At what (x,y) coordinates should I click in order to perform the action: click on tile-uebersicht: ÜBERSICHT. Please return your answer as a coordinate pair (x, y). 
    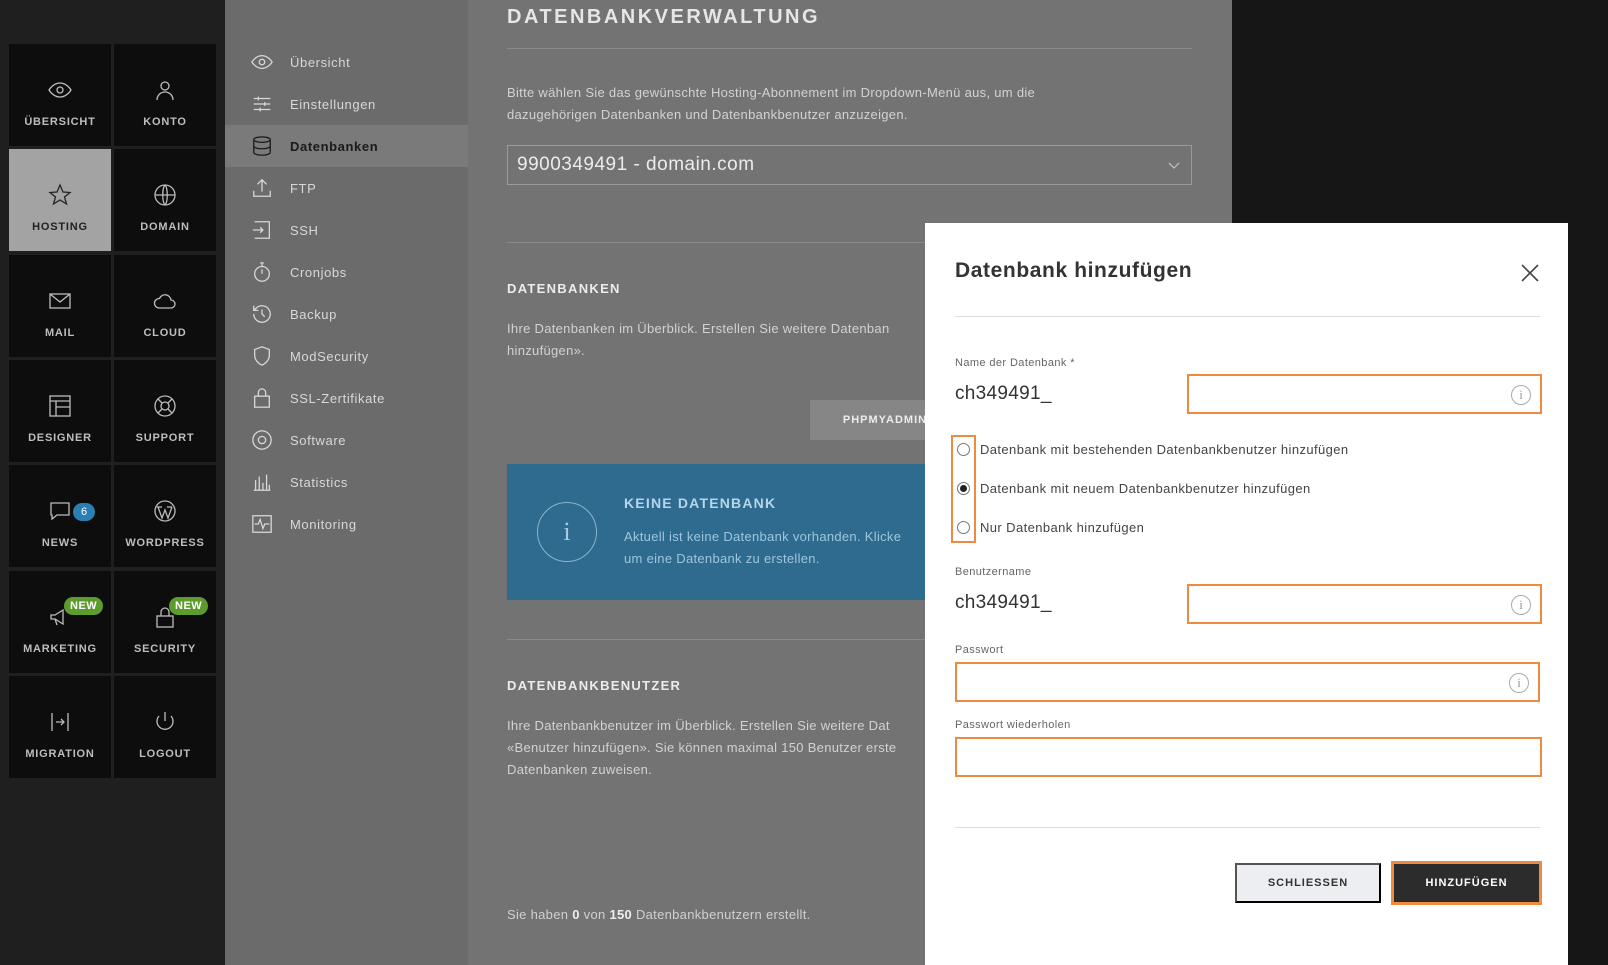
    Looking at the image, I should click on (60, 95).